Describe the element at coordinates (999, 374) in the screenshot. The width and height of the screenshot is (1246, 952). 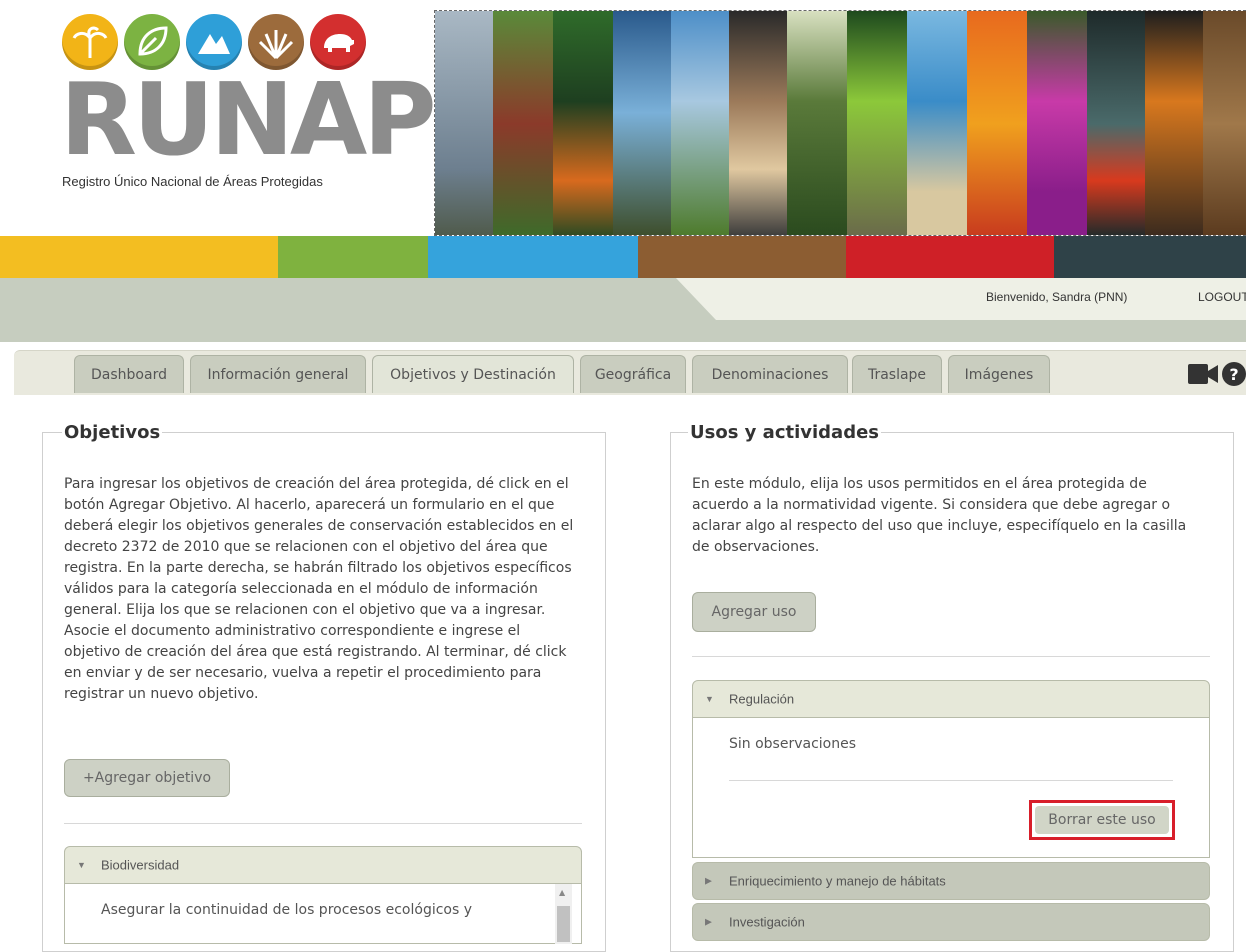
I see `tab-imagenes: Imágenes` at that location.